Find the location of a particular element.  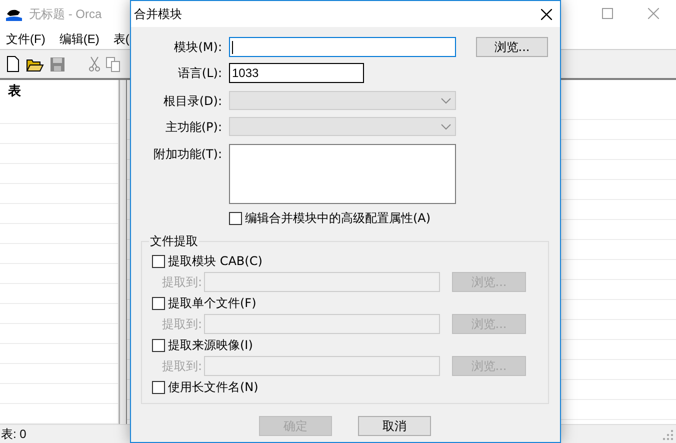

dialog-title: 合并模块 is located at coordinates (158, 14).